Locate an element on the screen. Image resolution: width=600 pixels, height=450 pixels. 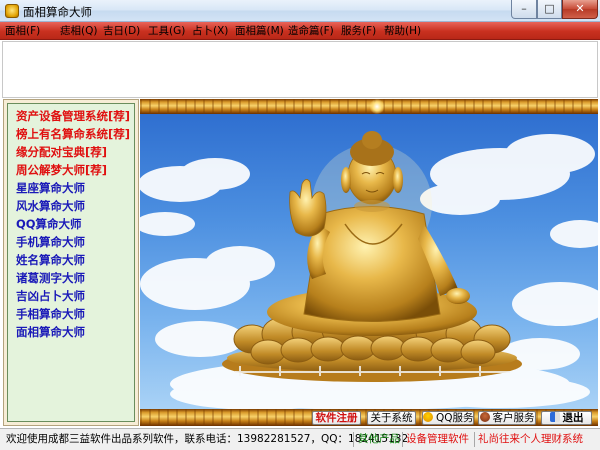
qq-service-button: QQ服务 is located at coordinates (448, 418).